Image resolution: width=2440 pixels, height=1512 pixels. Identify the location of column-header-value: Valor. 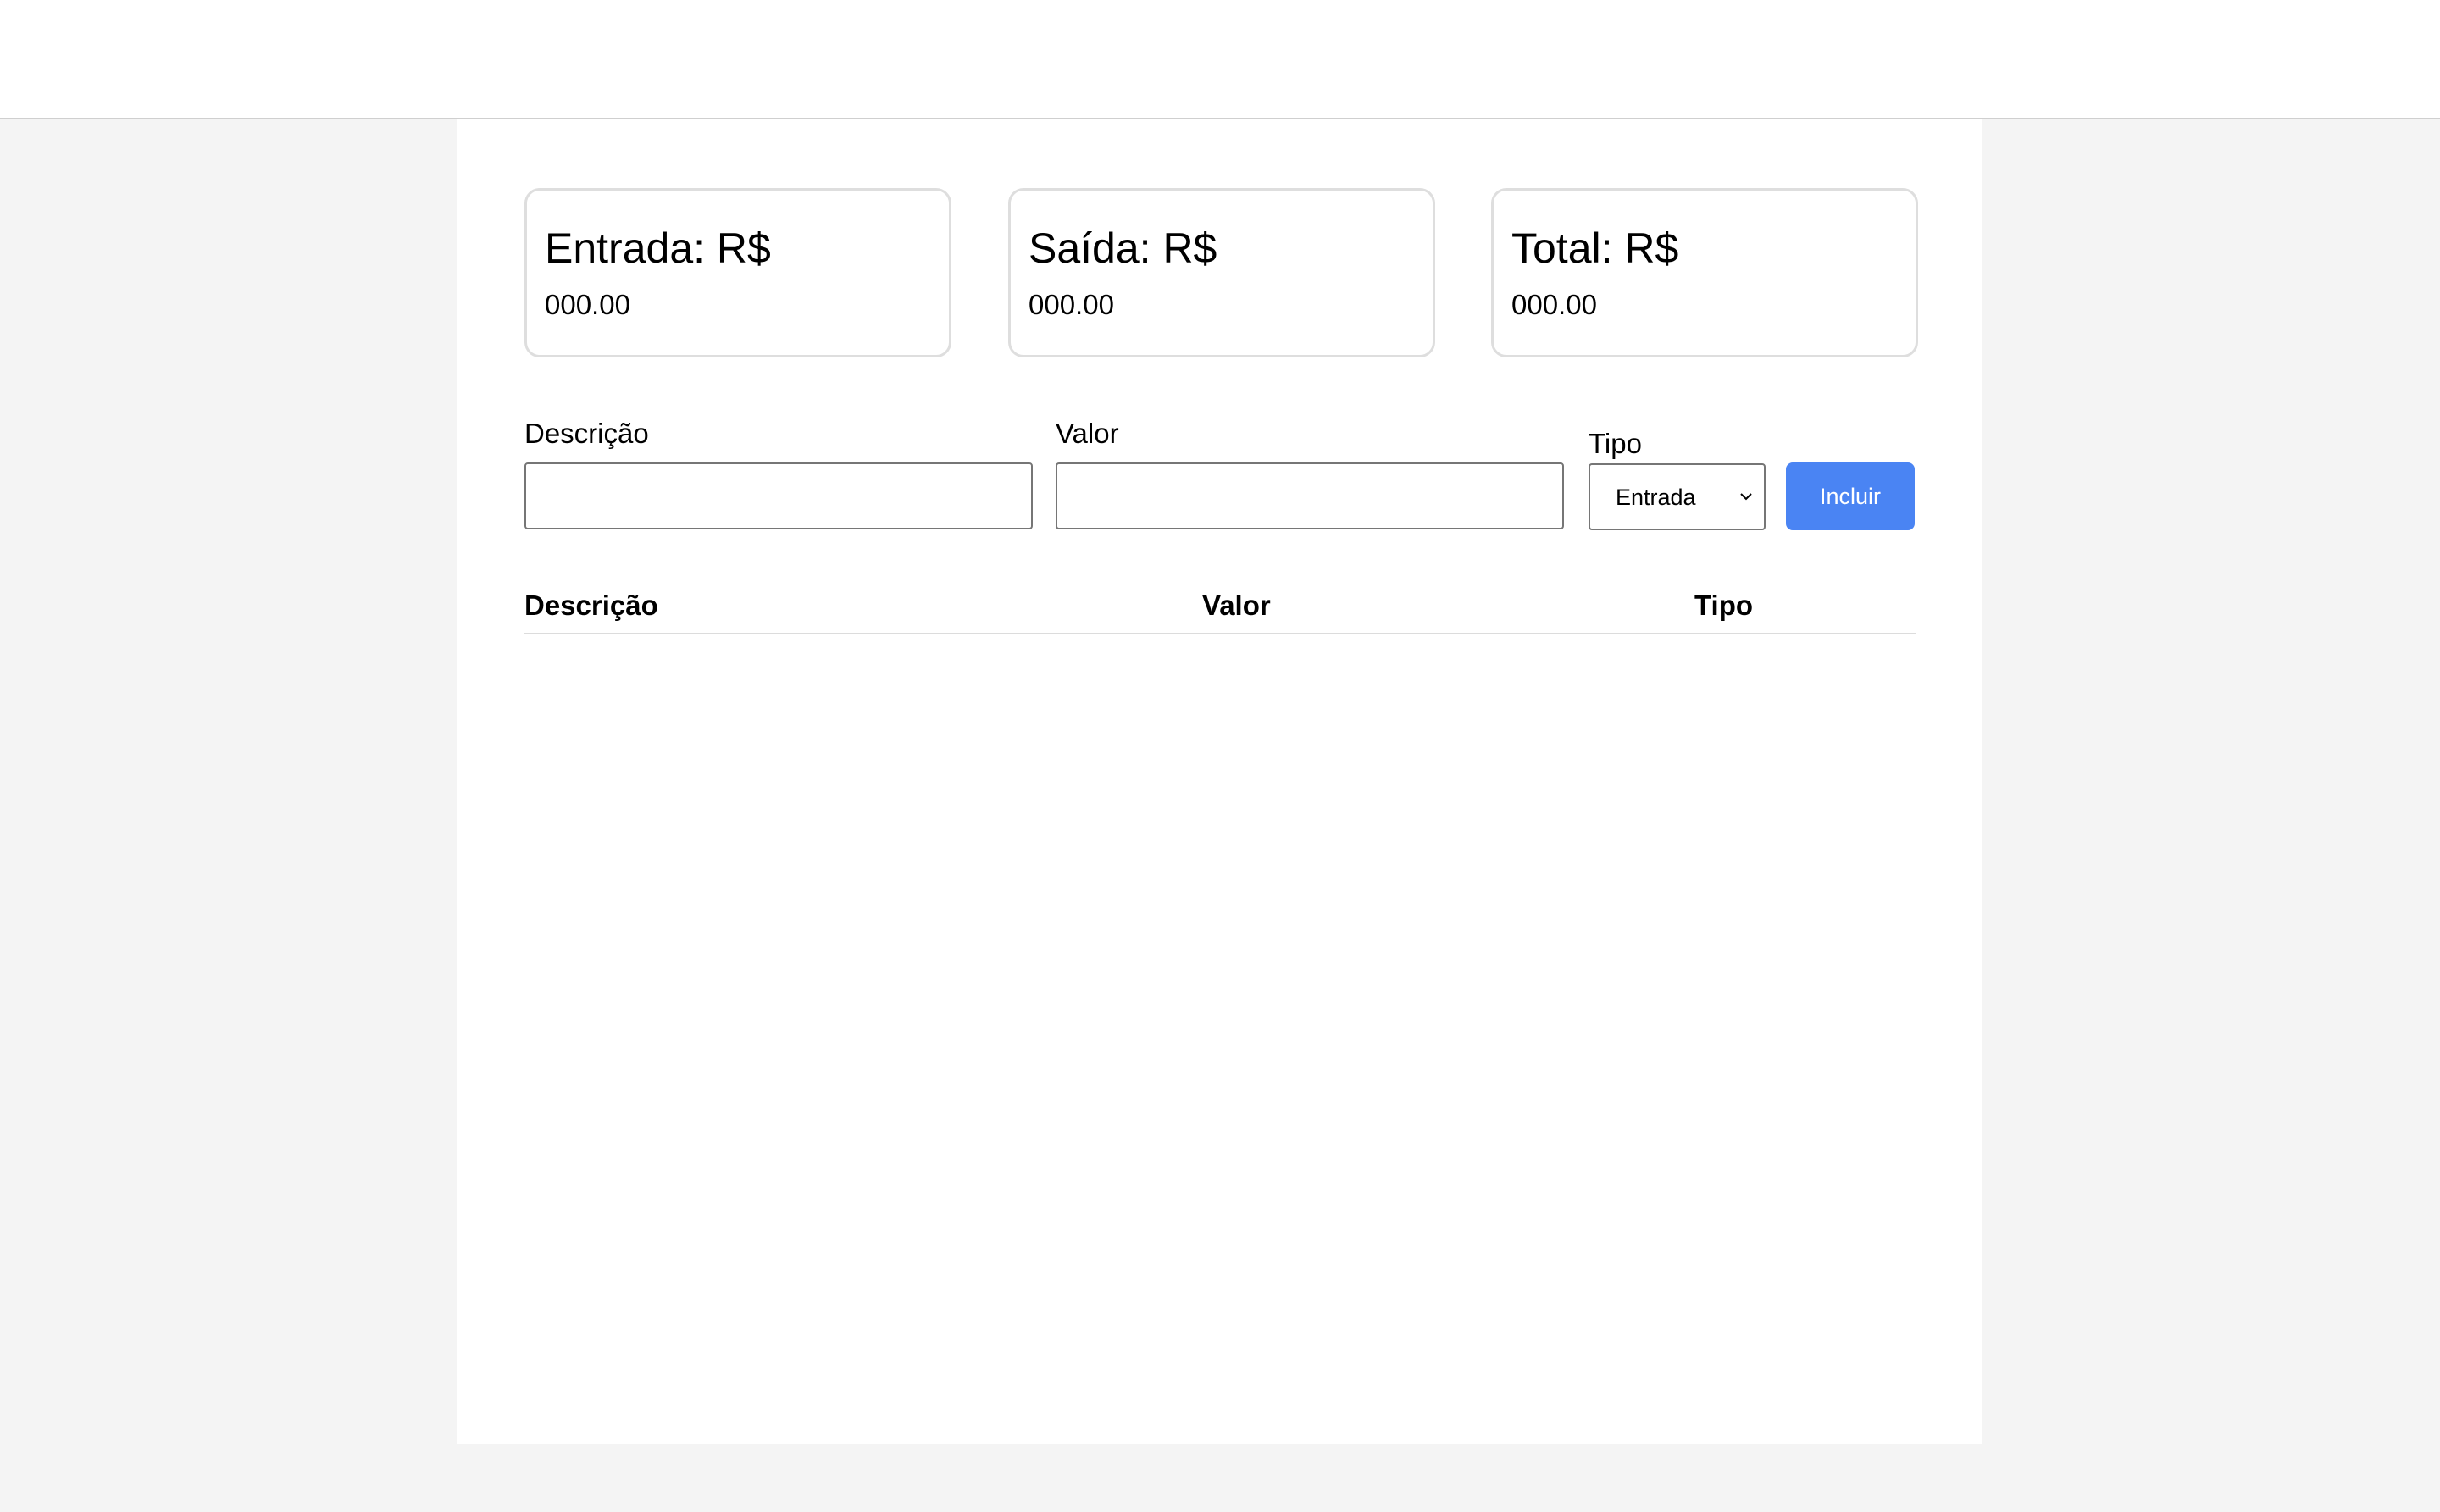
(1236, 605).